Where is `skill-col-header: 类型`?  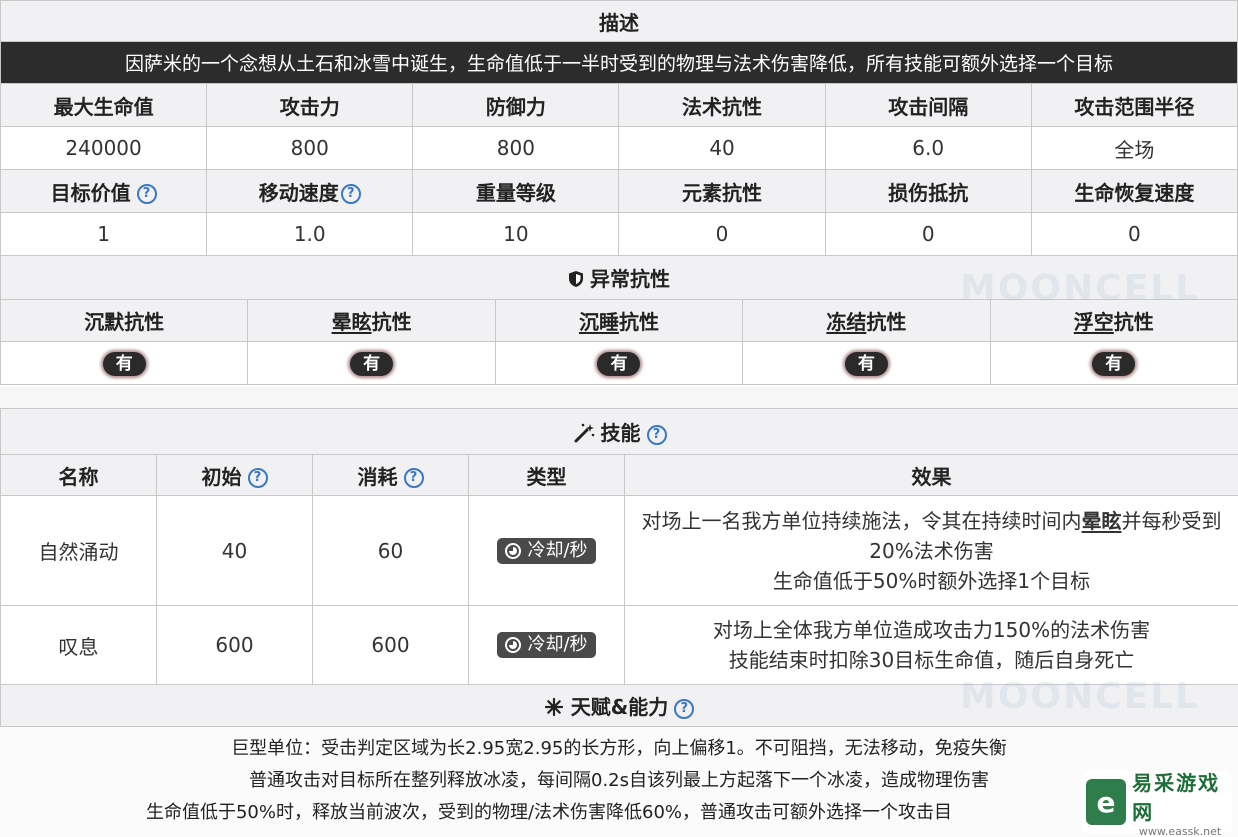
skill-col-header: 类型 is located at coordinates (546, 475).